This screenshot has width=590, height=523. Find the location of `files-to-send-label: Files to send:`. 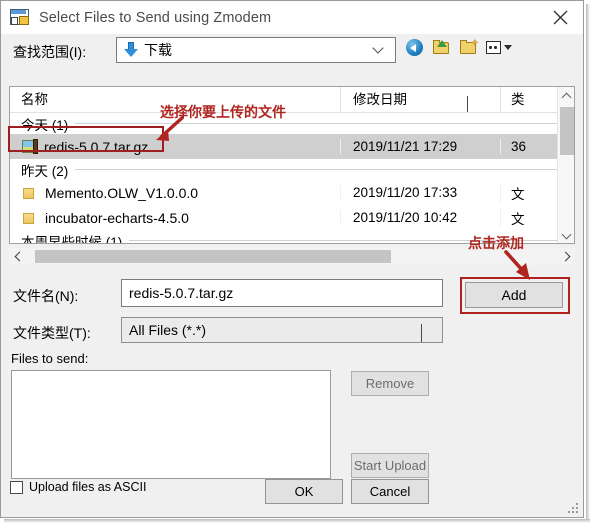

files-to-send-label: Files to send: is located at coordinates (50, 358).